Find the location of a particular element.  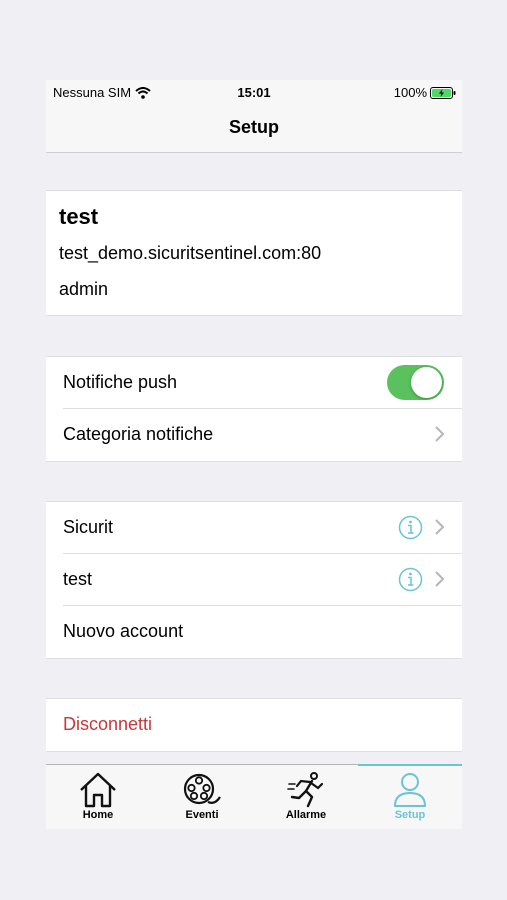

page-title: Setup is located at coordinates (253, 127).